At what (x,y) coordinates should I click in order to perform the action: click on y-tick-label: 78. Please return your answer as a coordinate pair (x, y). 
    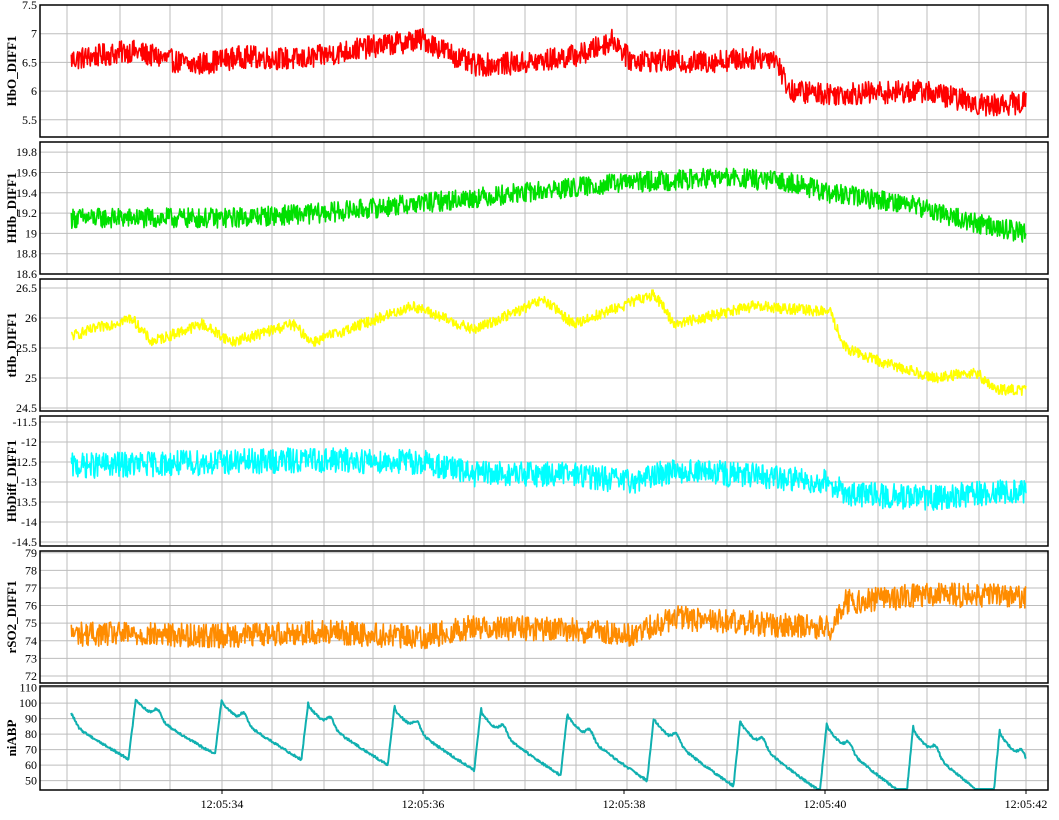
    Looking at the image, I should click on (31, 570).